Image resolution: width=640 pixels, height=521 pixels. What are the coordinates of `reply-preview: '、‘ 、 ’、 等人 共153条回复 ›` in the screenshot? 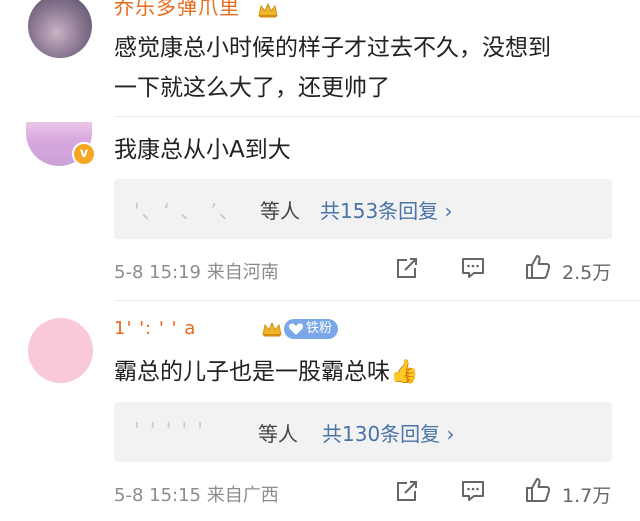 It's located at (363, 209).